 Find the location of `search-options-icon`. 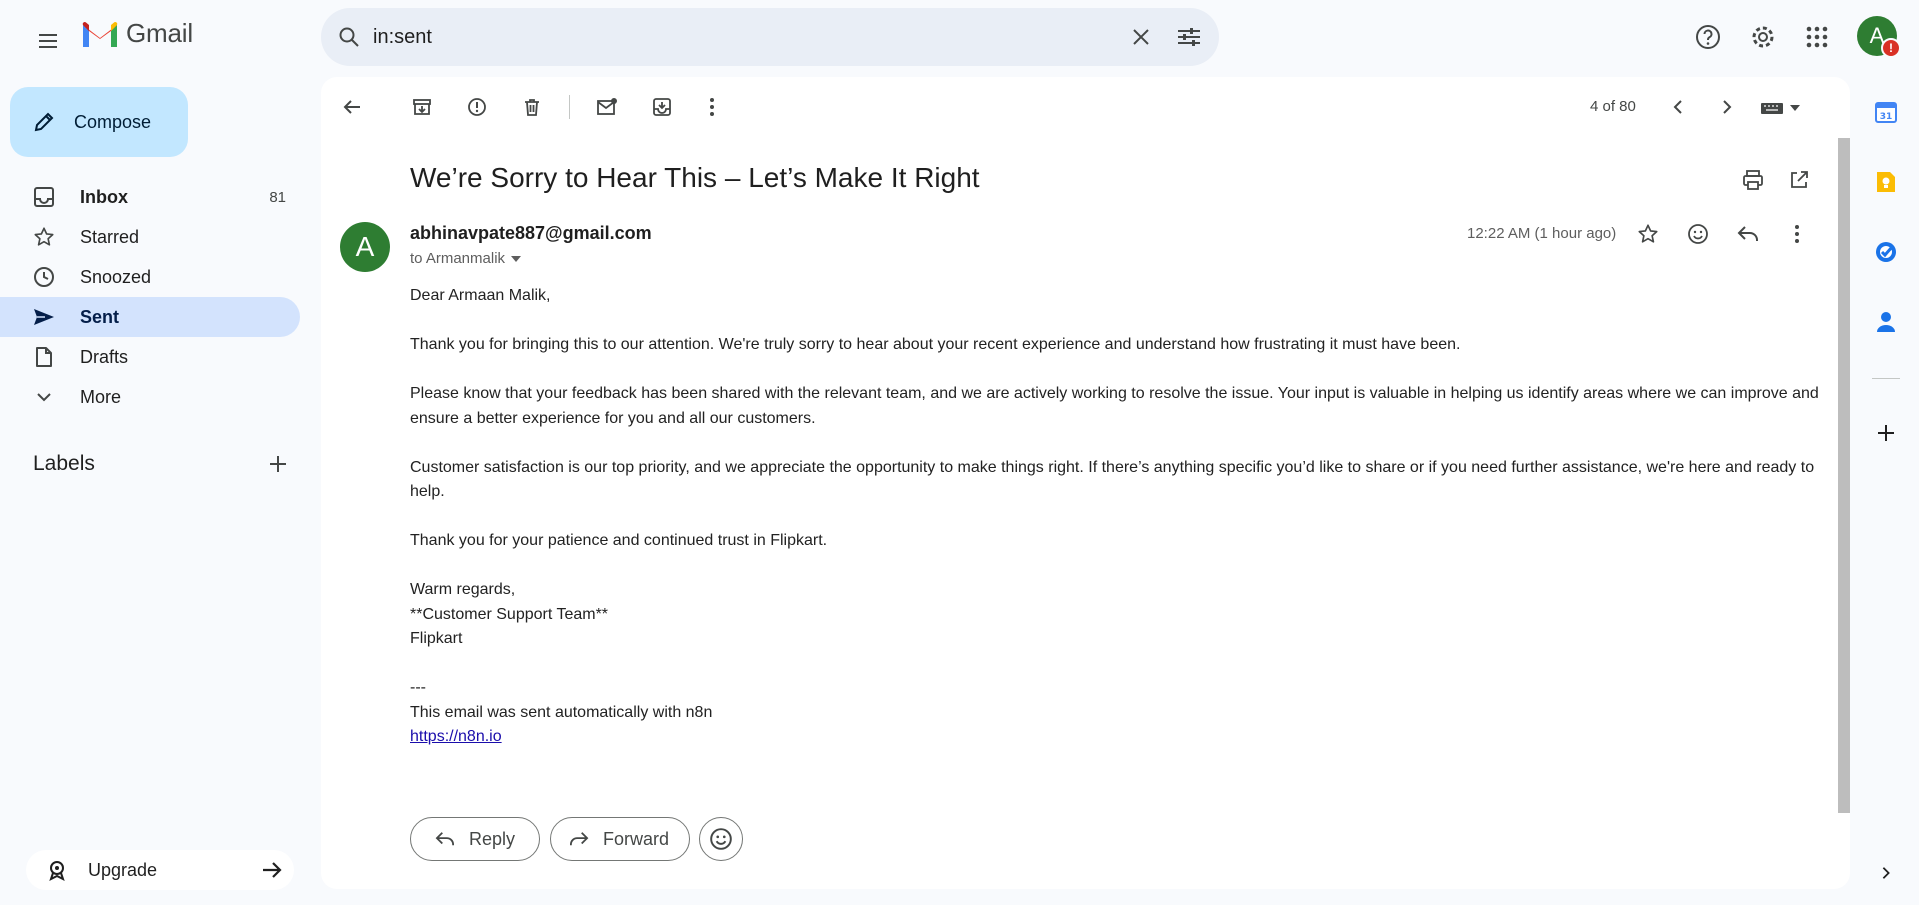

search-options-icon is located at coordinates (1189, 37).